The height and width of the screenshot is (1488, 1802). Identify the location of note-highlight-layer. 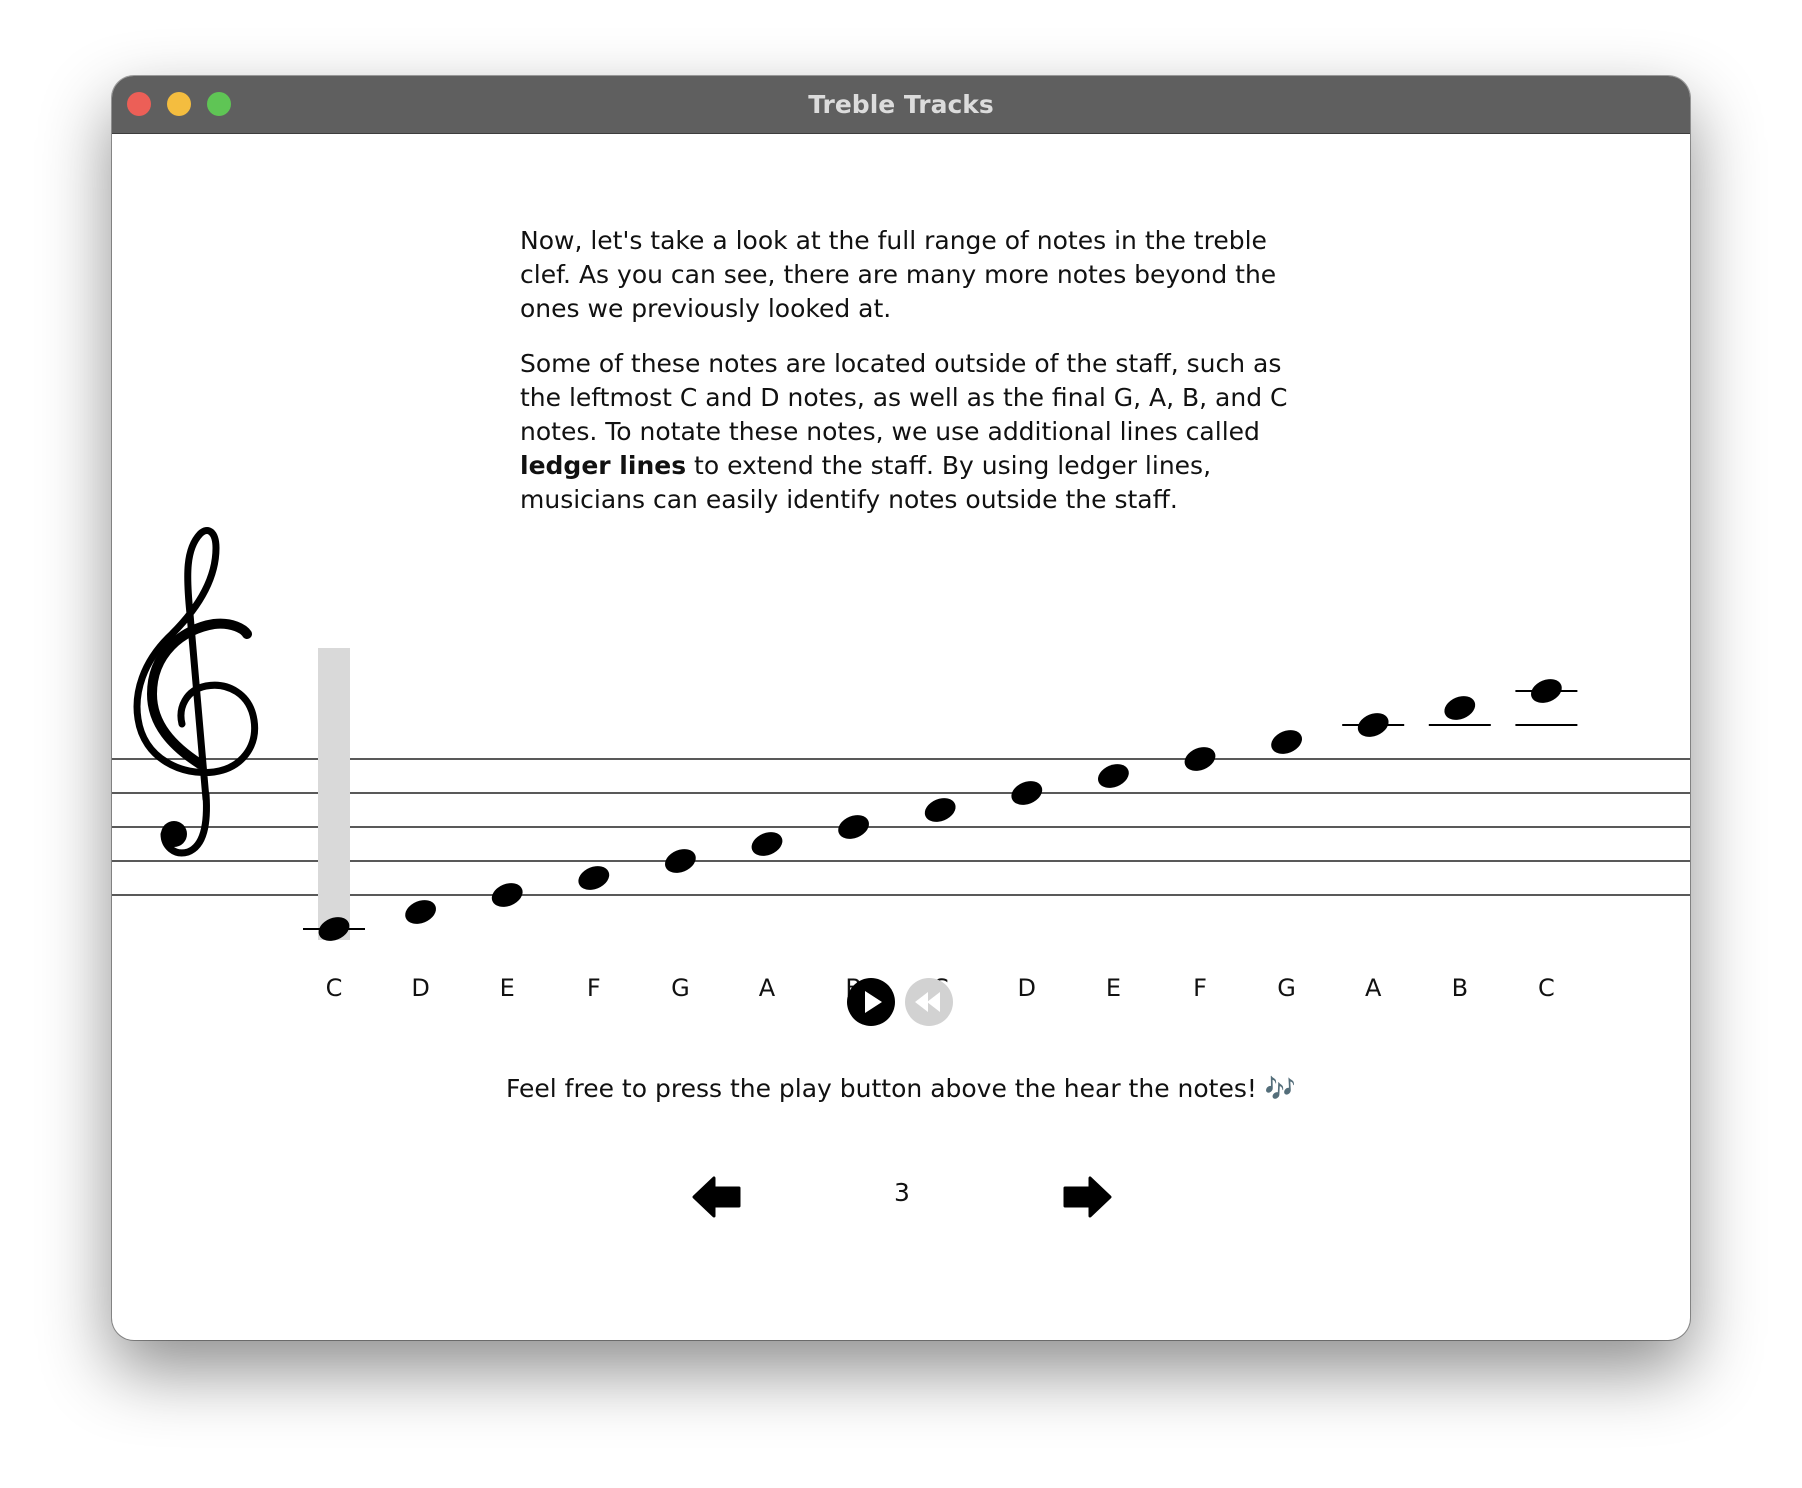
(334, 794).